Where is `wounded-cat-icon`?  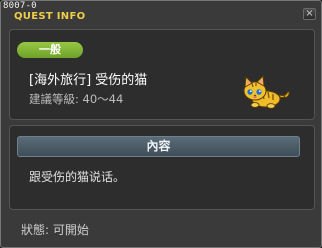 wounded-cat-icon is located at coordinates (266, 91).